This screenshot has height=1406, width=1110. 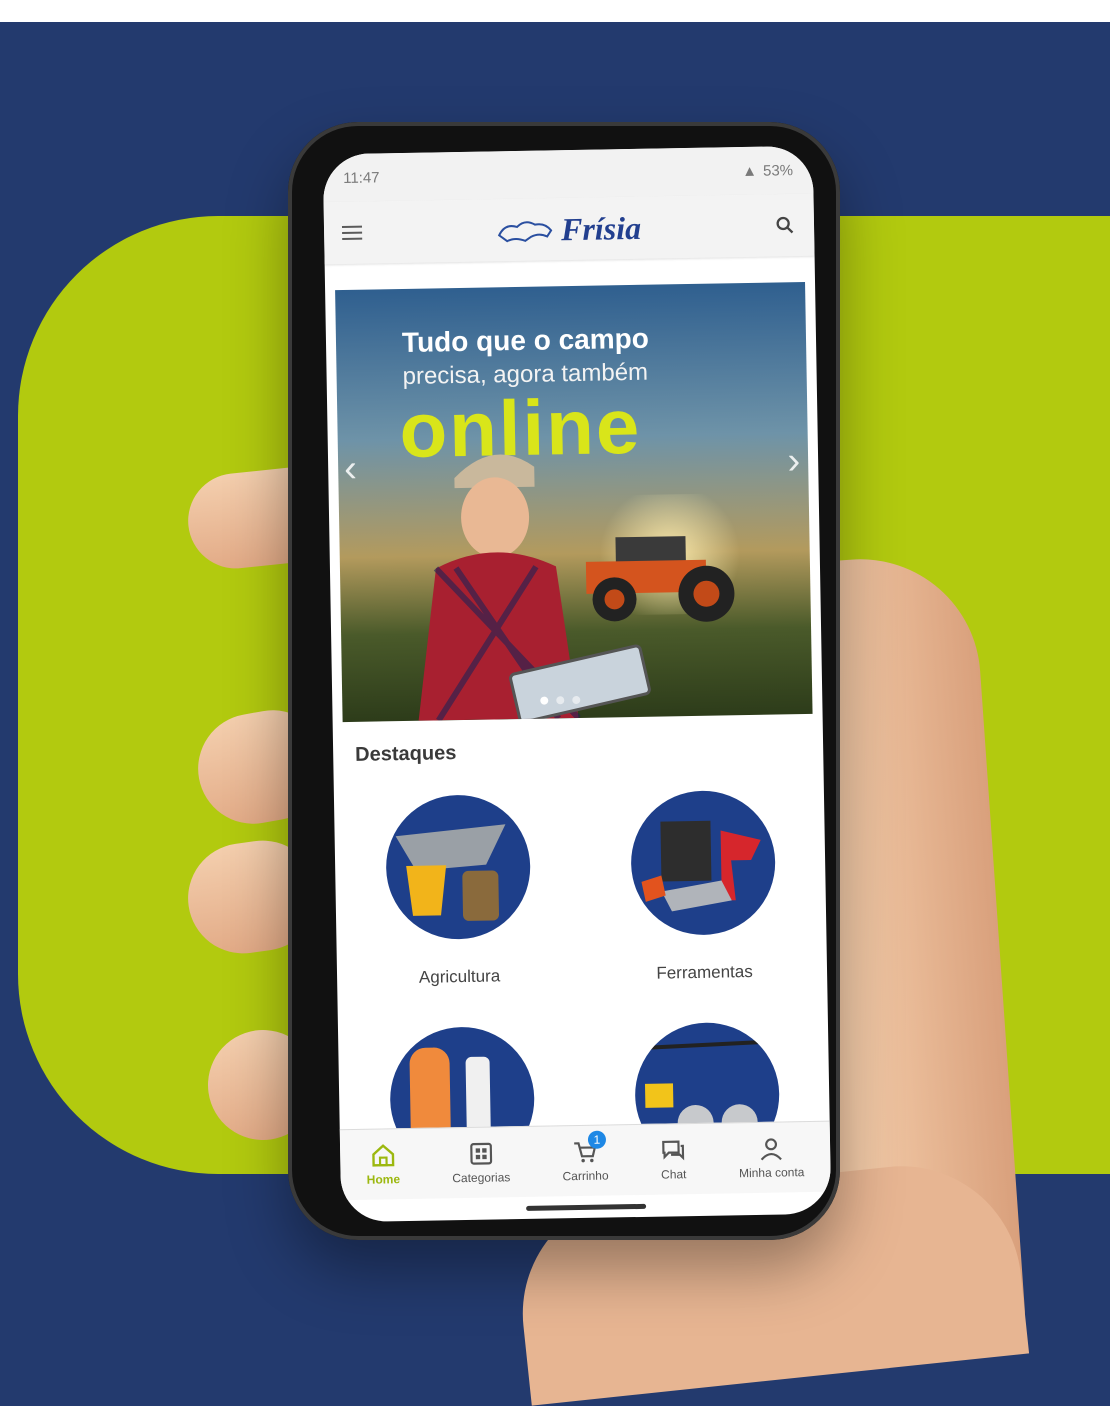 What do you see at coordinates (771, 1149) in the screenshot?
I see `user-icon` at bounding box center [771, 1149].